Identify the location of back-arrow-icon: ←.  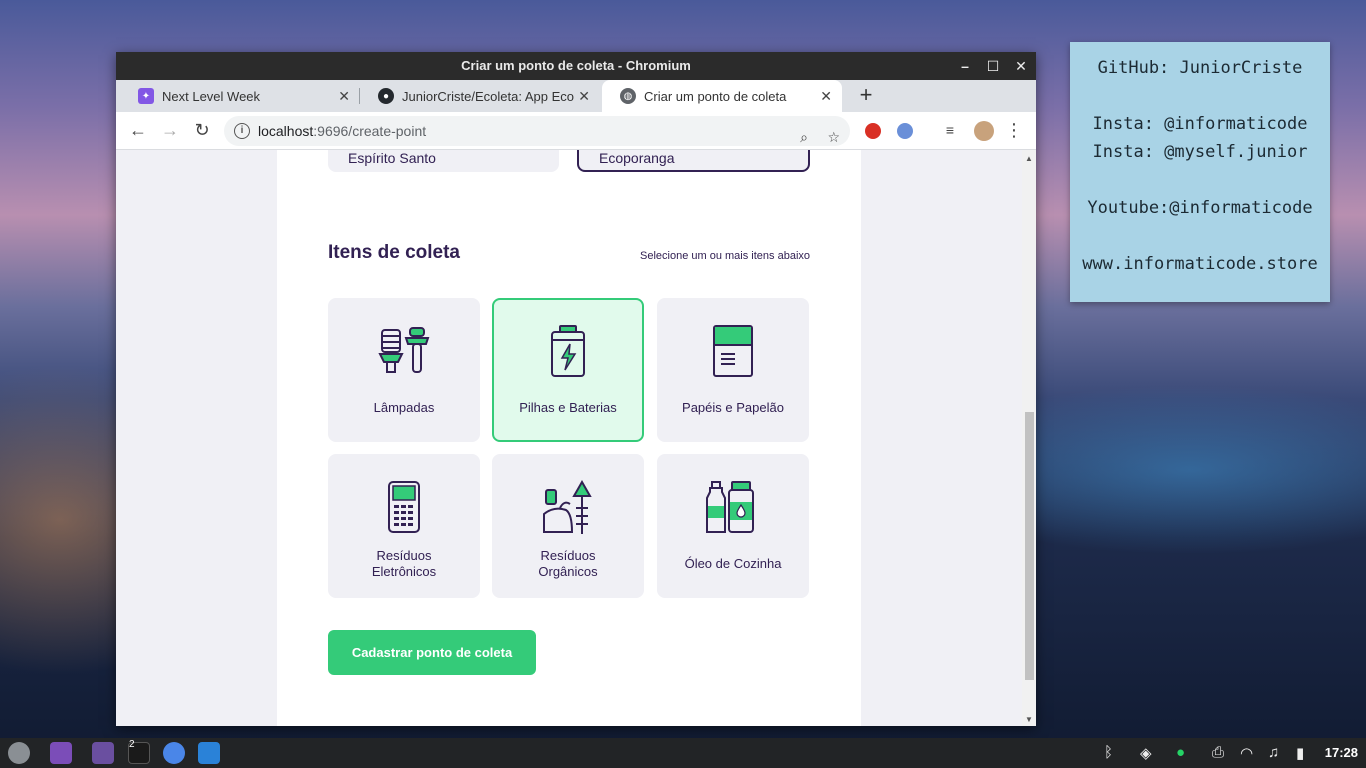
(138, 131).